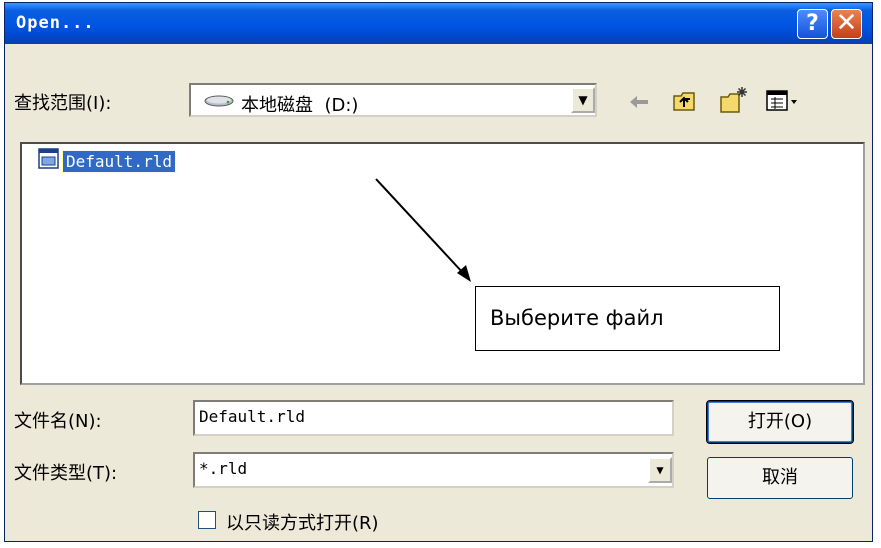  Describe the element at coordinates (660, 470) in the screenshot. I see `filetype-dropdown-button: ▼` at that location.